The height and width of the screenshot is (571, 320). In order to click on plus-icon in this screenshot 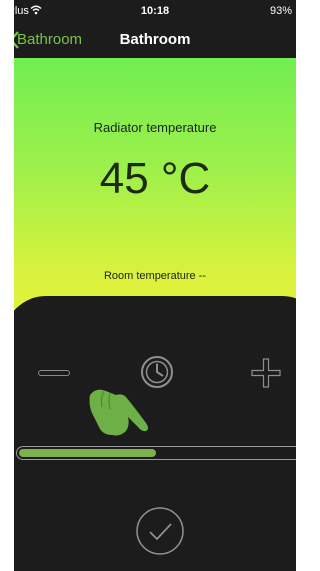, I will do `click(266, 373)`.